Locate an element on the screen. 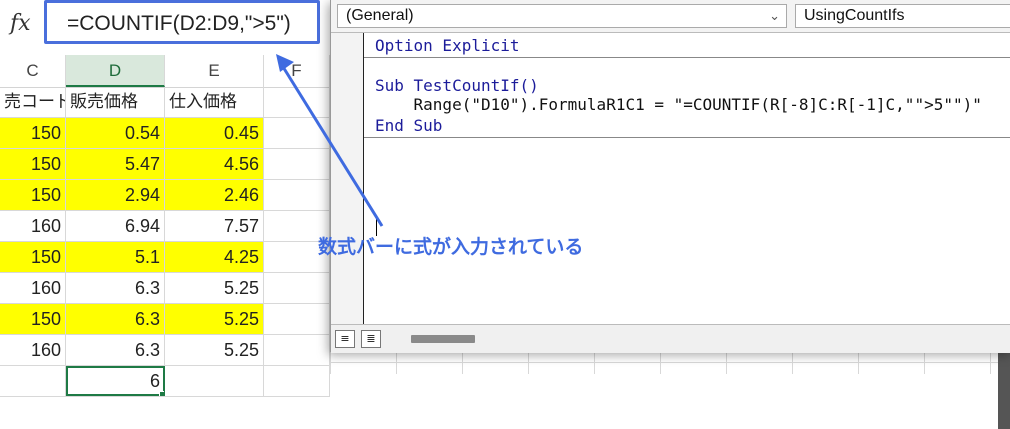 The width and height of the screenshot is (1010, 429). fx-icon: fx is located at coordinates (23, 24).